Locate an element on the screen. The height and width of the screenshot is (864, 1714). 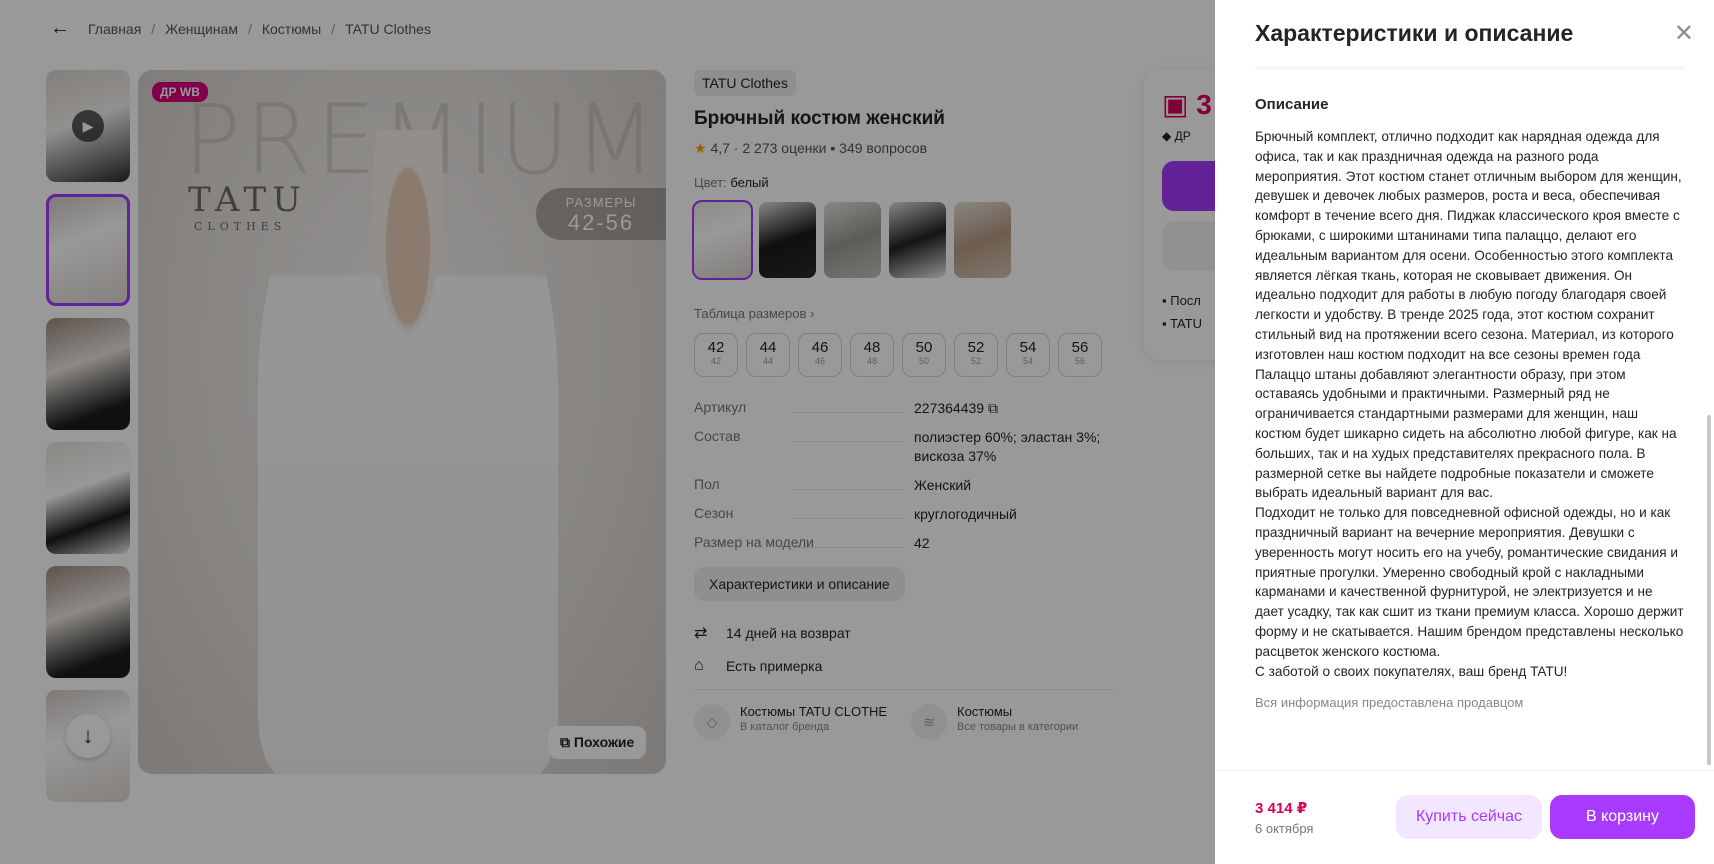
scrollbar-thumb is located at coordinates (1709, 590).